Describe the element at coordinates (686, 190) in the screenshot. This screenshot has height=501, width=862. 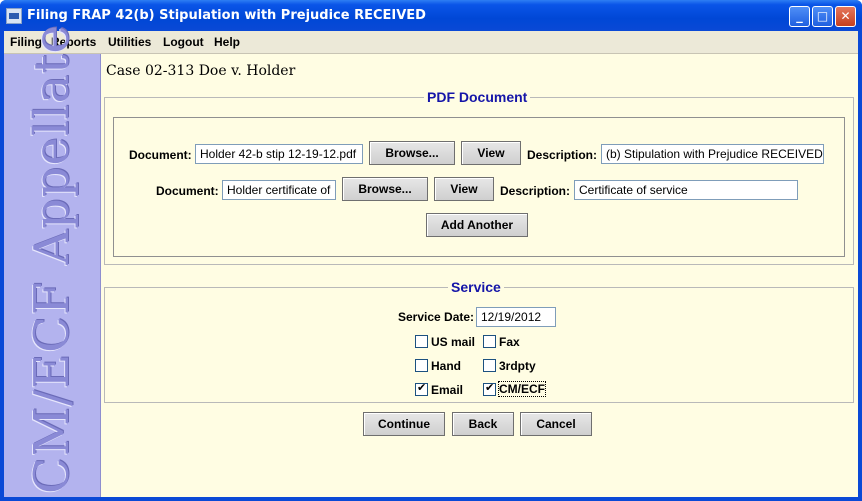
I see `description-field-2: Certificate of service` at that location.